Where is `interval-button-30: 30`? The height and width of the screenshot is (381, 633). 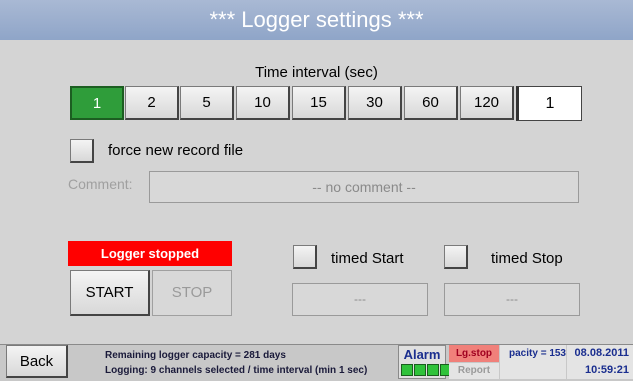 interval-button-30: 30 is located at coordinates (375, 103).